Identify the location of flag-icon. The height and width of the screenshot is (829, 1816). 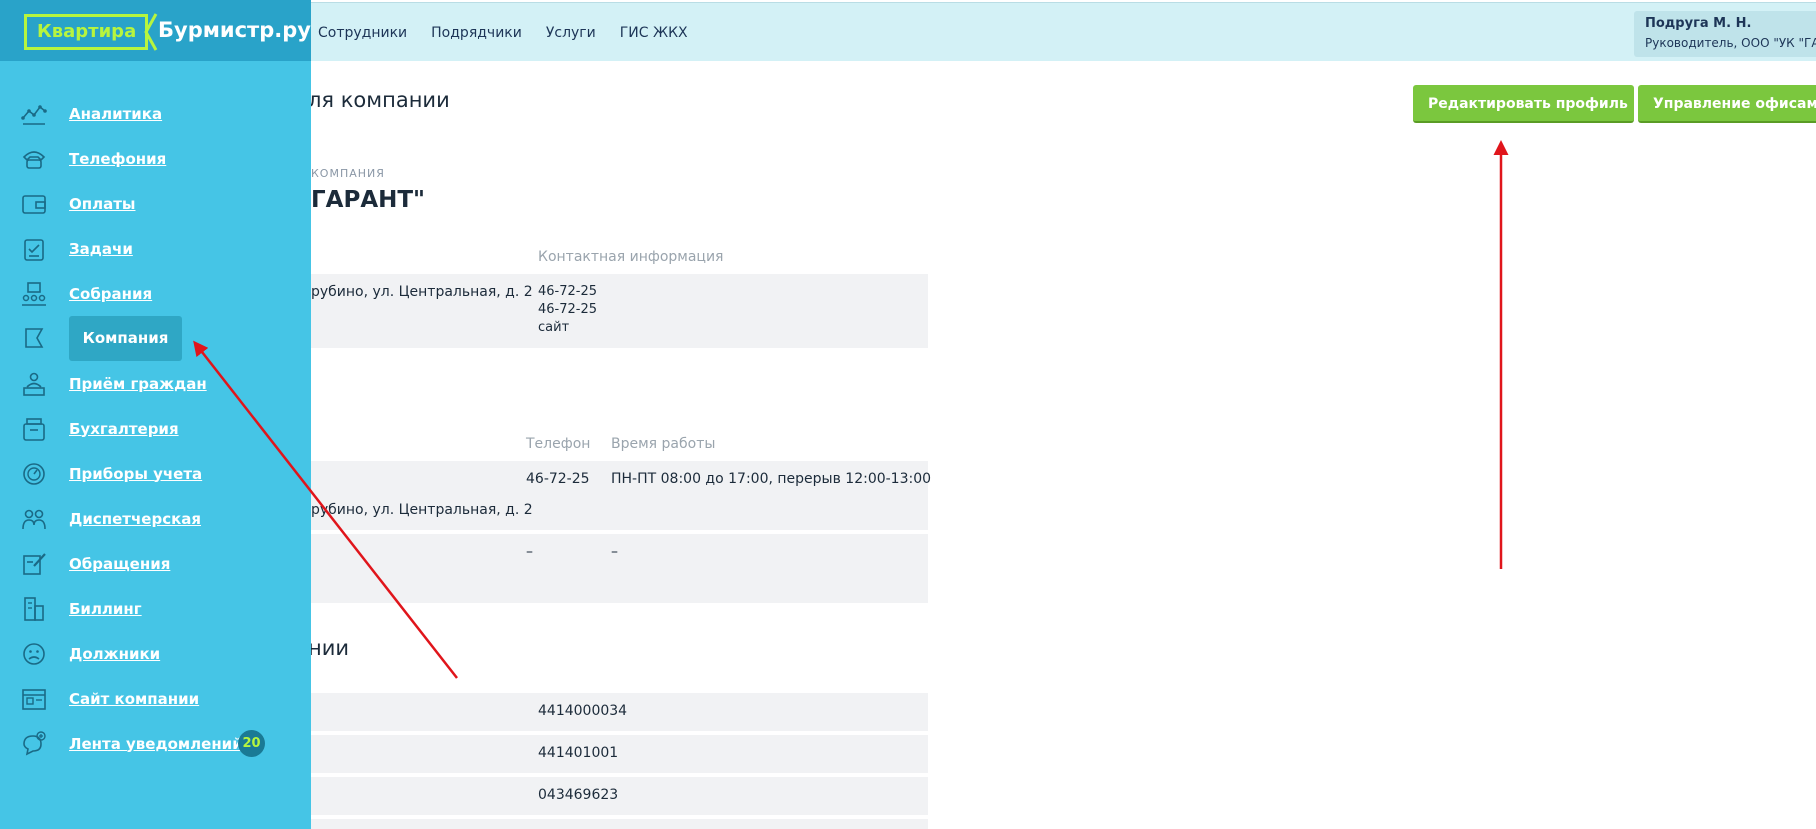
(34, 337).